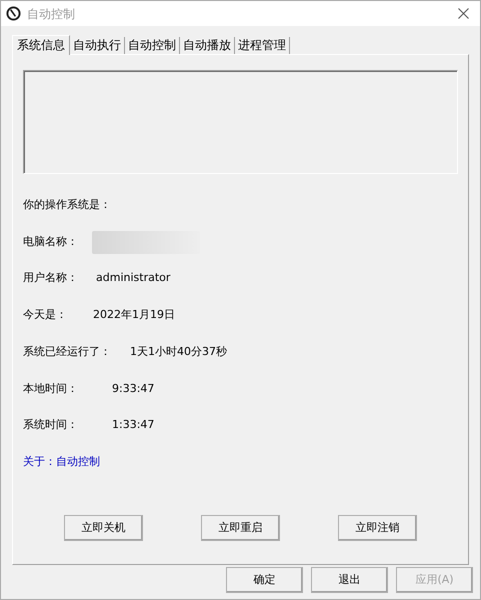 The height and width of the screenshot is (600, 481). Describe the element at coordinates (61, 462) in the screenshot. I see `about-link: 关于：自动控制` at that location.